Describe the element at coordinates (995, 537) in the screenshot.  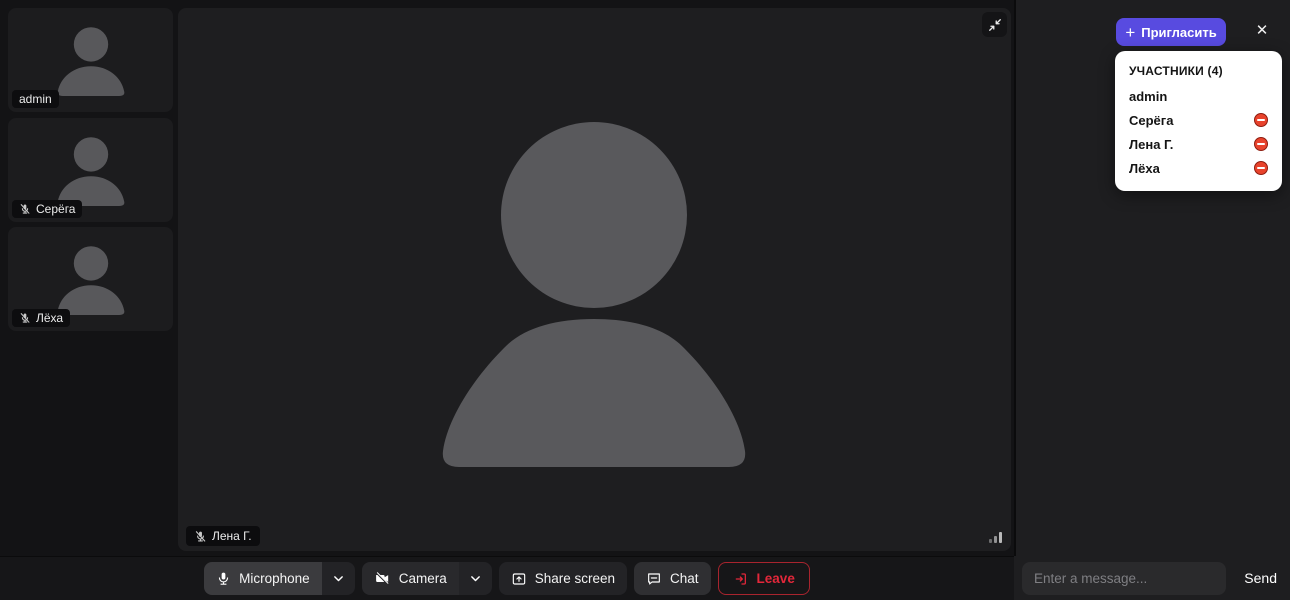
I see `connection-quality-icon` at that location.